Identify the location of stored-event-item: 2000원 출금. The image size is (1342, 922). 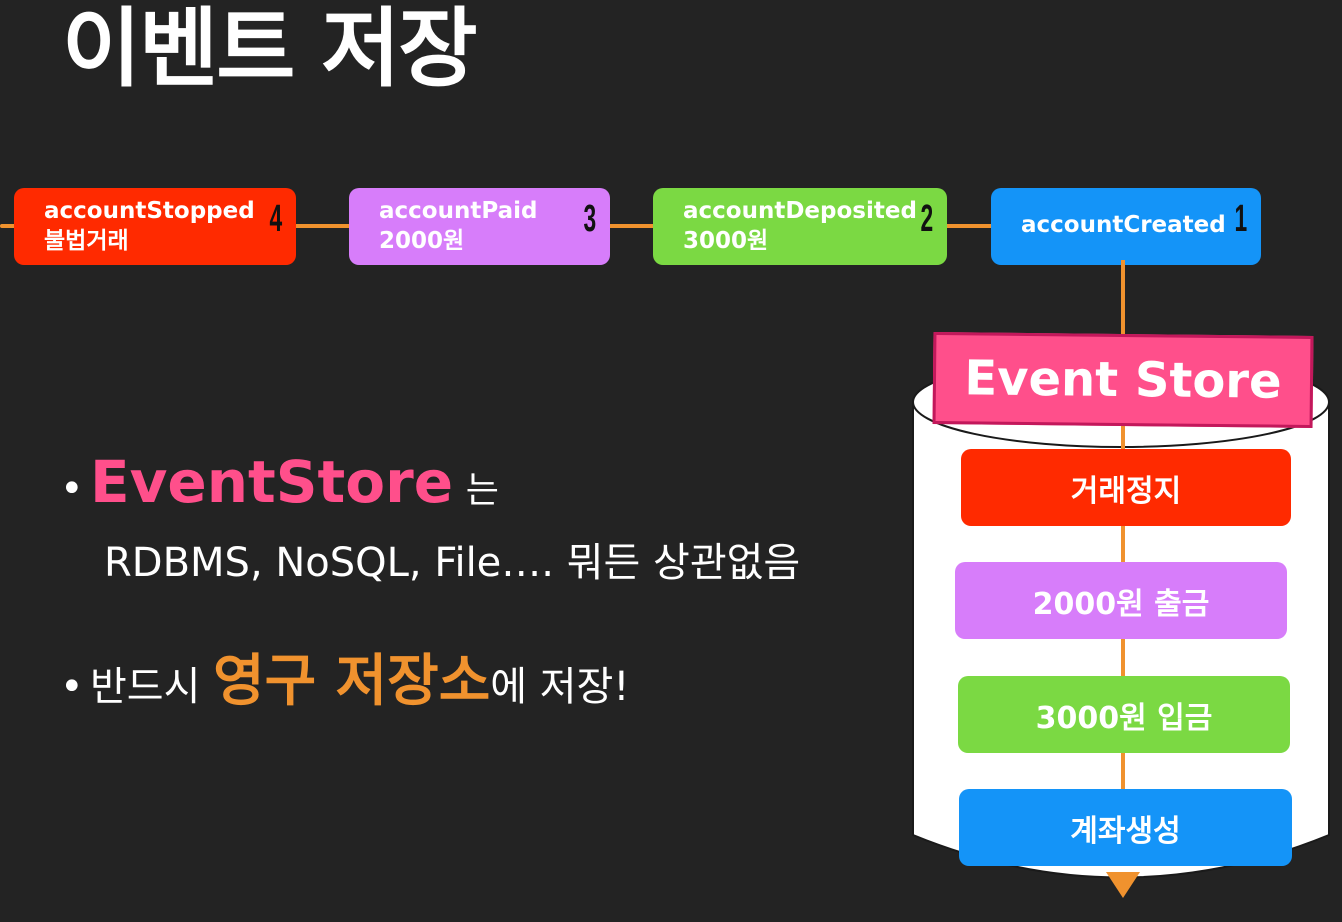
(1121, 600).